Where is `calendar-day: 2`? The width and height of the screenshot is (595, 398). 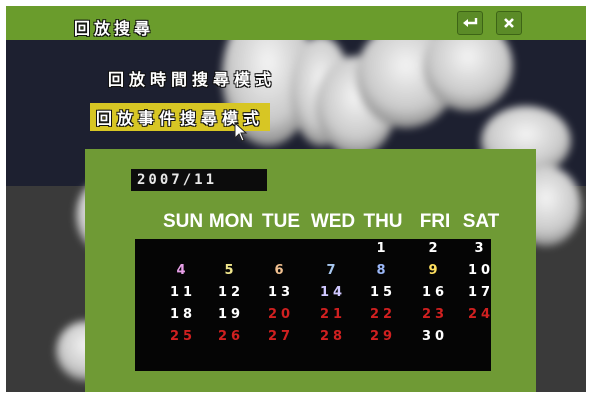 calendar-day: 2 is located at coordinates (435, 249).